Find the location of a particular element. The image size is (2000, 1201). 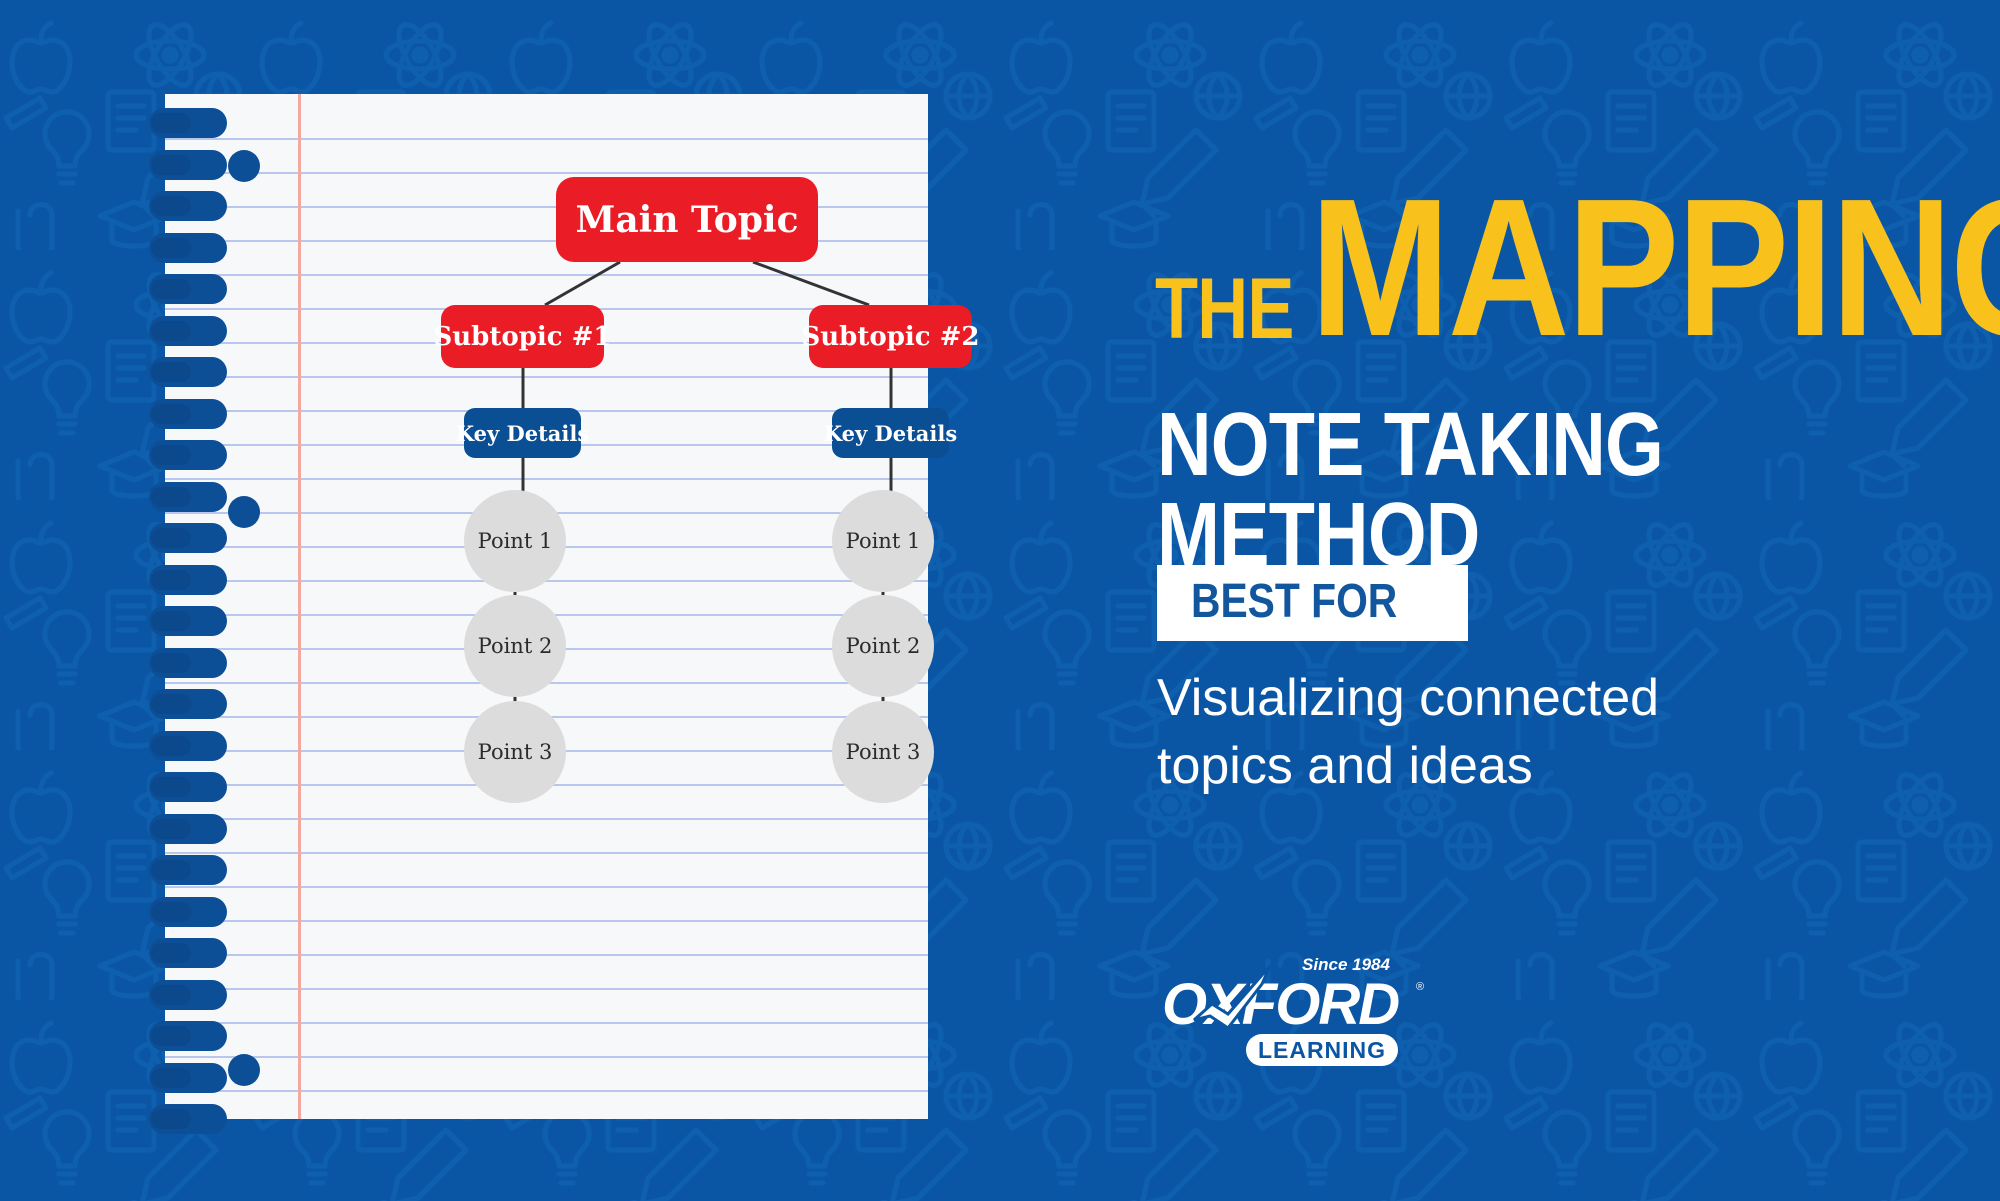

node-main-topic: Main Topic is located at coordinates (687, 219).